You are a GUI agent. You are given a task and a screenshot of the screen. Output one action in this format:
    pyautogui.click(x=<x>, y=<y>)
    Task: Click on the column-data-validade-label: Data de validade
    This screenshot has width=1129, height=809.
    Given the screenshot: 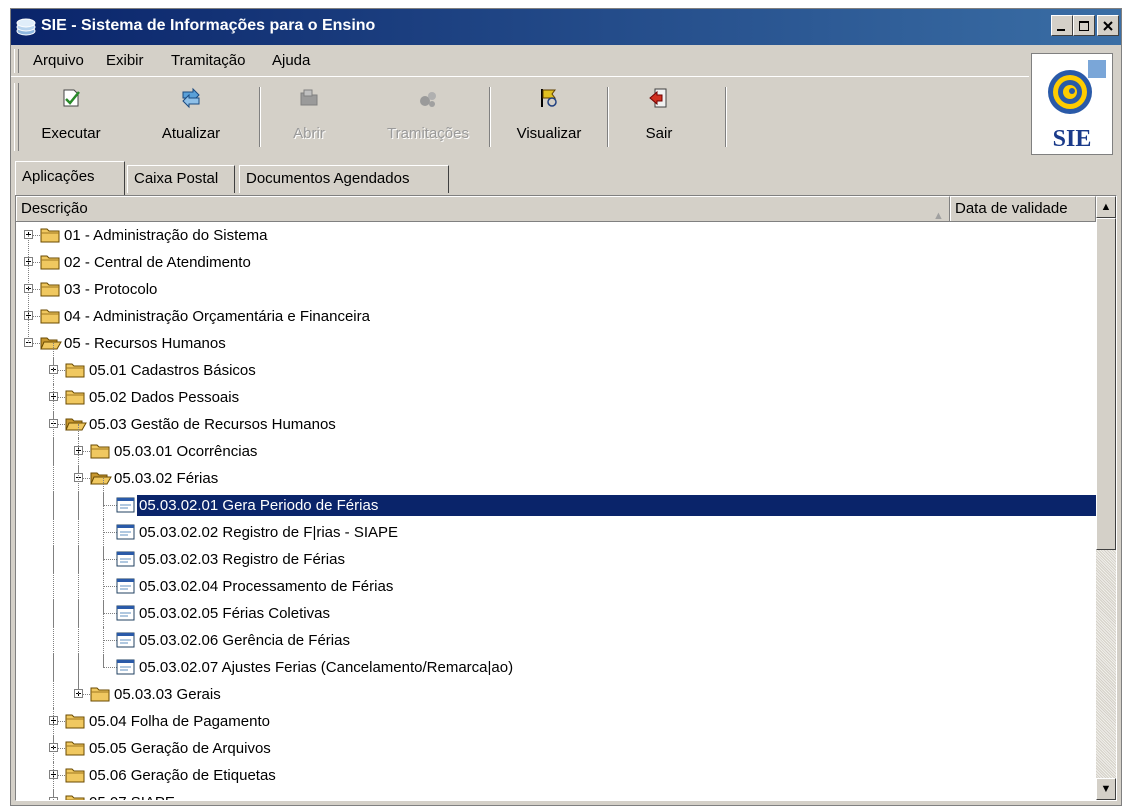 What is the action you would take?
    pyautogui.click(x=1011, y=208)
    